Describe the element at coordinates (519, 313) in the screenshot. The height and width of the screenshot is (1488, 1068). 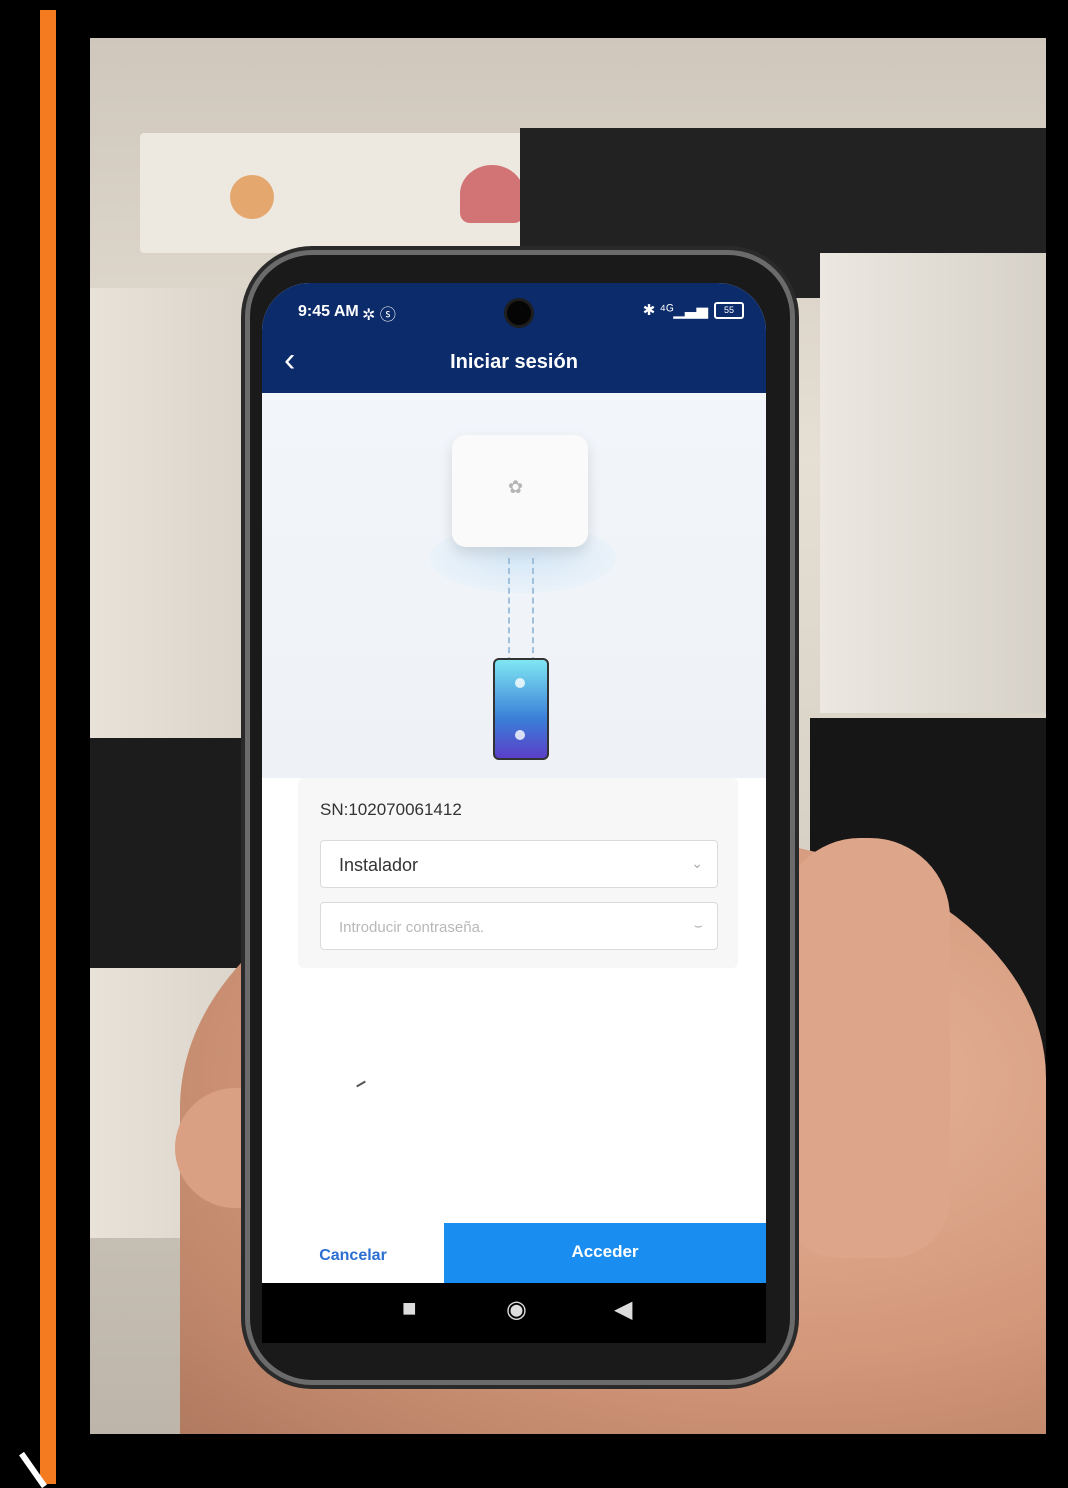
I see `front-camera` at that location.